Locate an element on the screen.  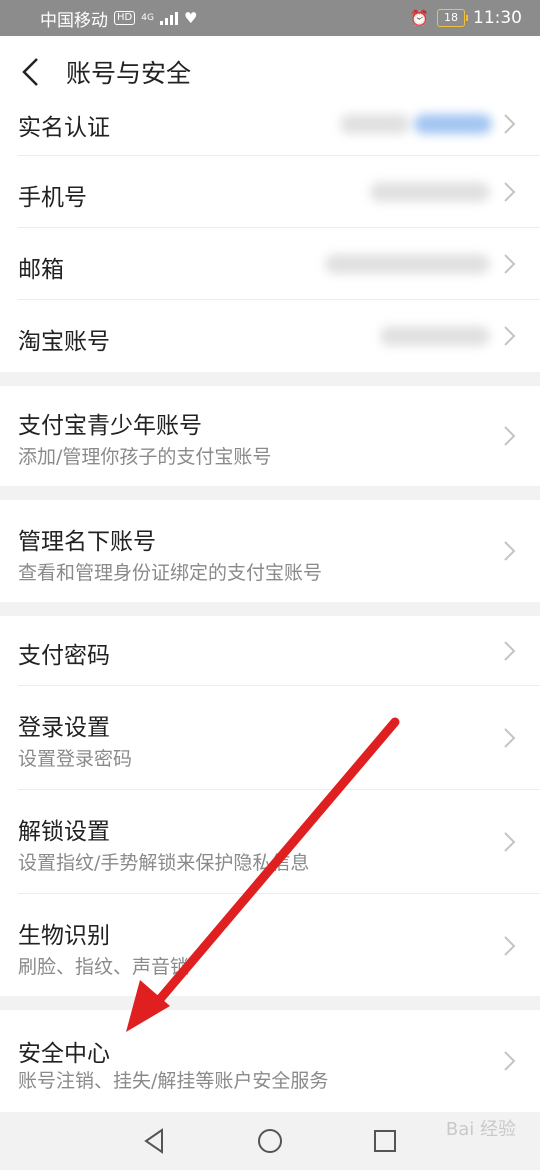
status-left: 中国移动 HD 4G ♥ is located at coordinates (118, 18).